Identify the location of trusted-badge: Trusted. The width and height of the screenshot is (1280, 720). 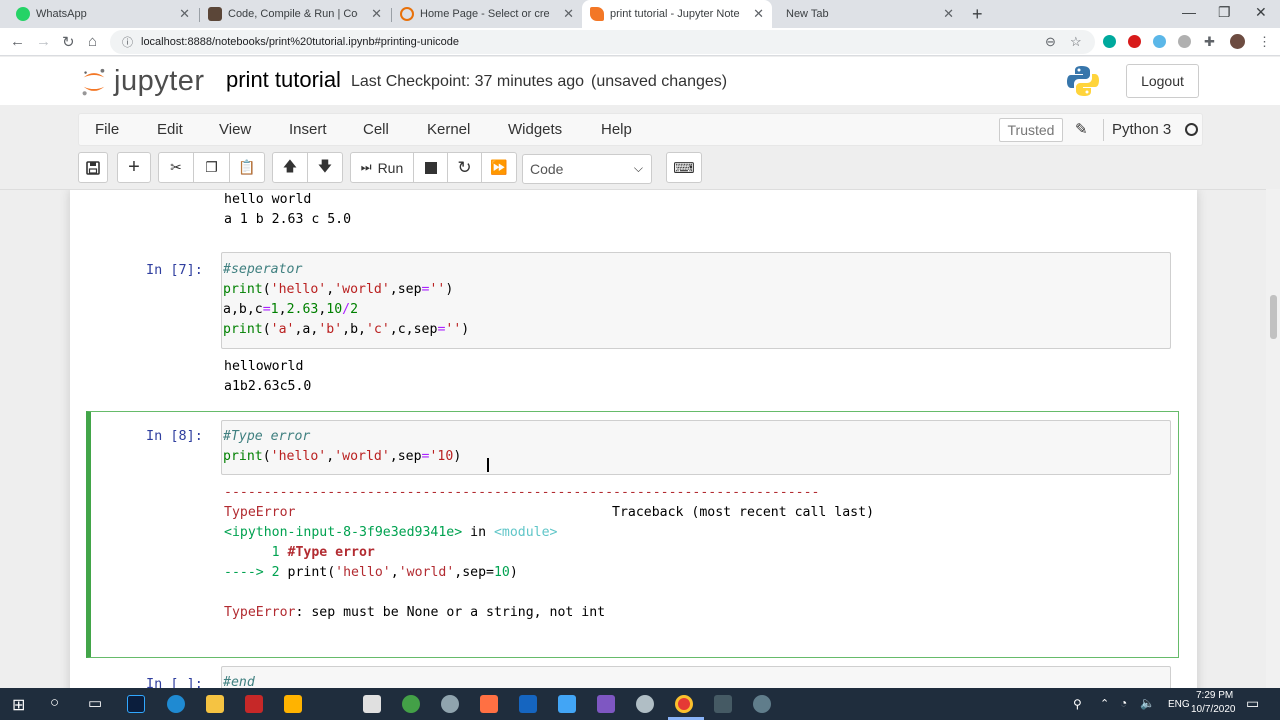
(1031, 130).